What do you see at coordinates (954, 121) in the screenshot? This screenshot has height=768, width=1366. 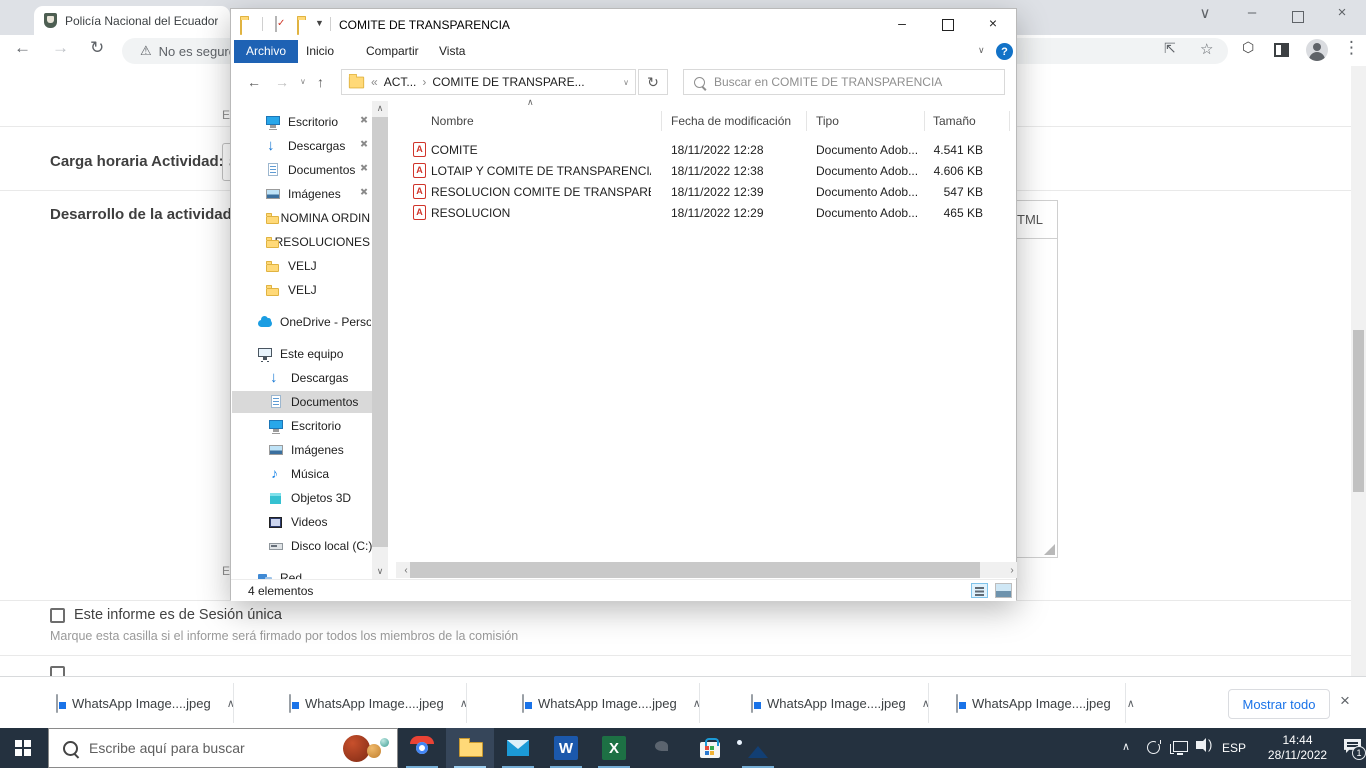 I see `column-header-tamano: Tamaño` at bounding box center [954, 121].